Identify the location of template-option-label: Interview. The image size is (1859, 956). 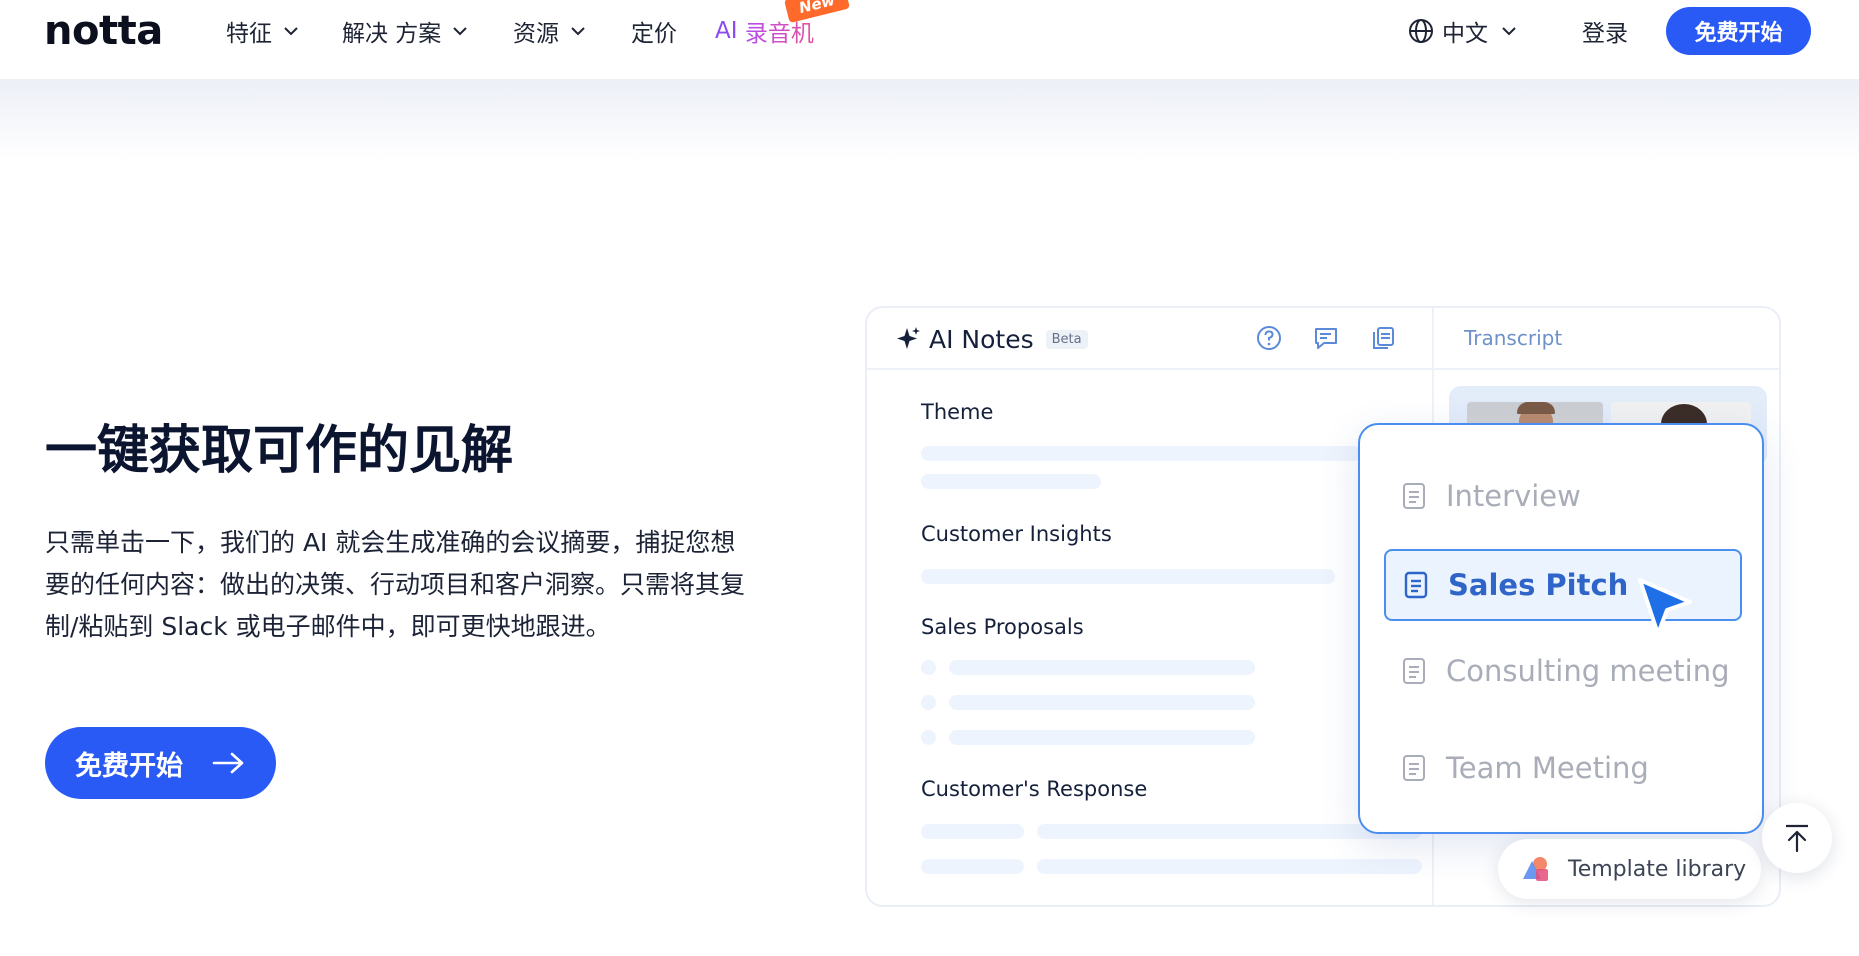
(1513, 496).